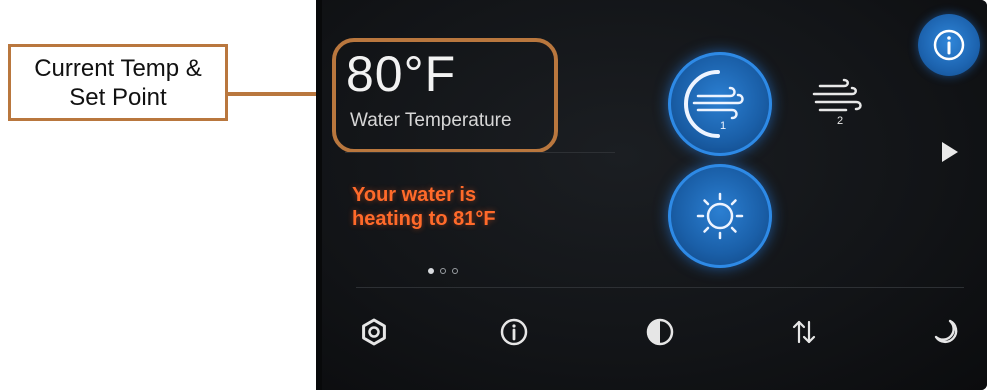 The width and height of the screenshot is (987, 390). What do you see at coordinates (414, 195) in the screenshot?
I see `heating-message-line-1: Your water is` at bounding box center [414, 195].